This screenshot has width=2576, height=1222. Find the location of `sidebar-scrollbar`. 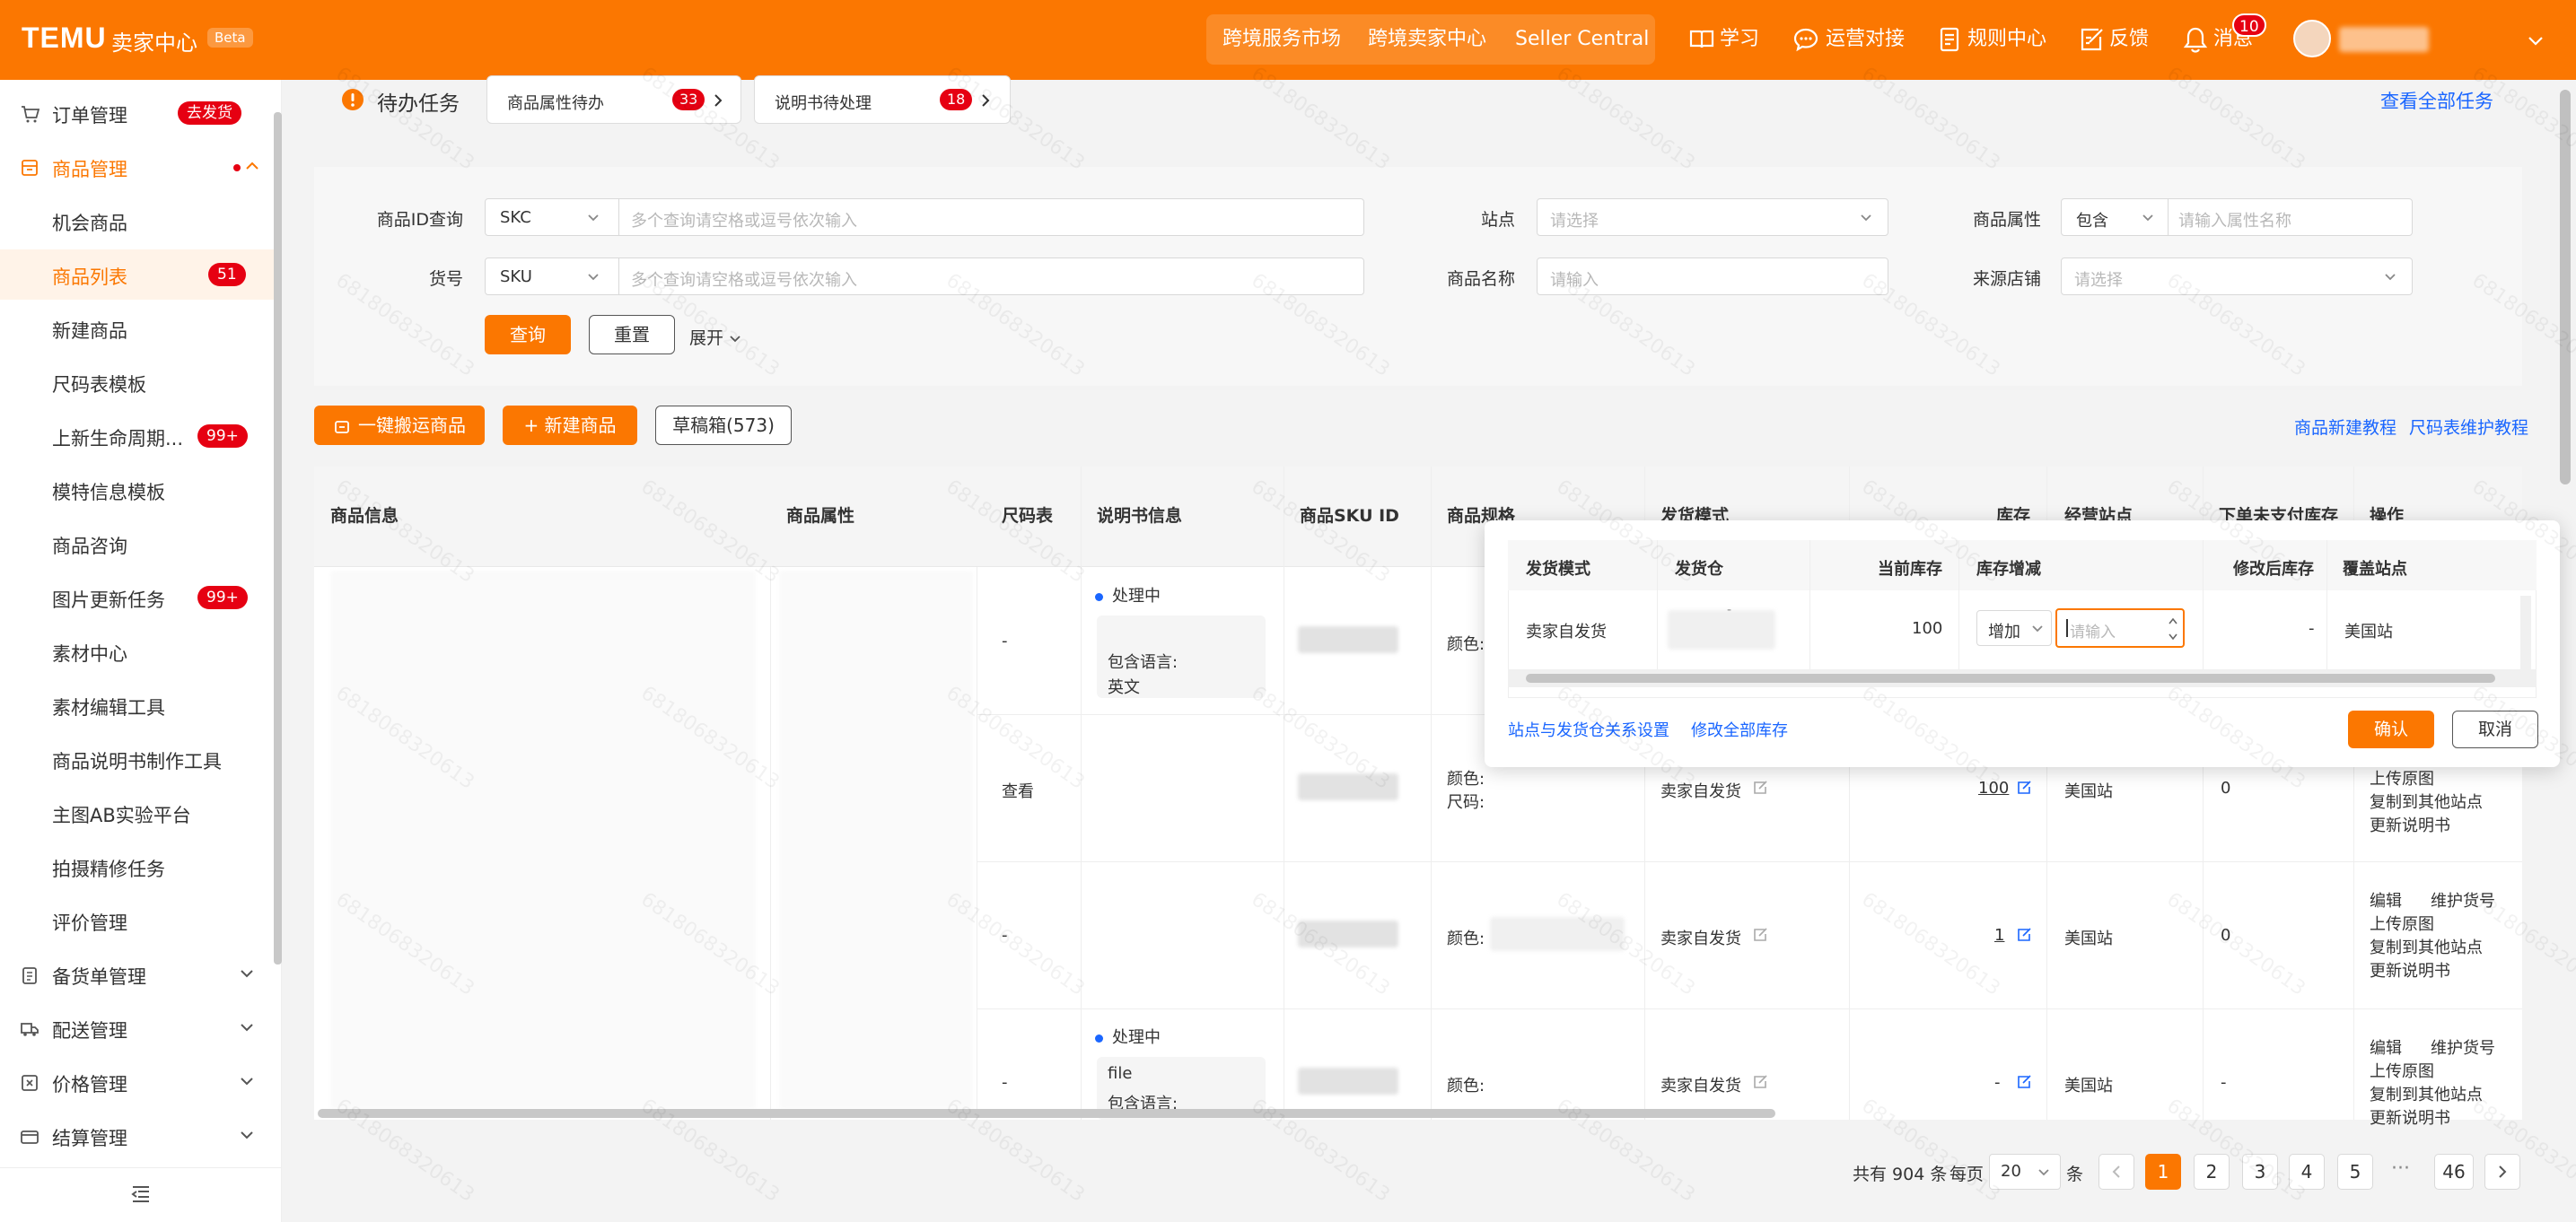

sidebar-scrollbar is located at coordinates (278, 538).